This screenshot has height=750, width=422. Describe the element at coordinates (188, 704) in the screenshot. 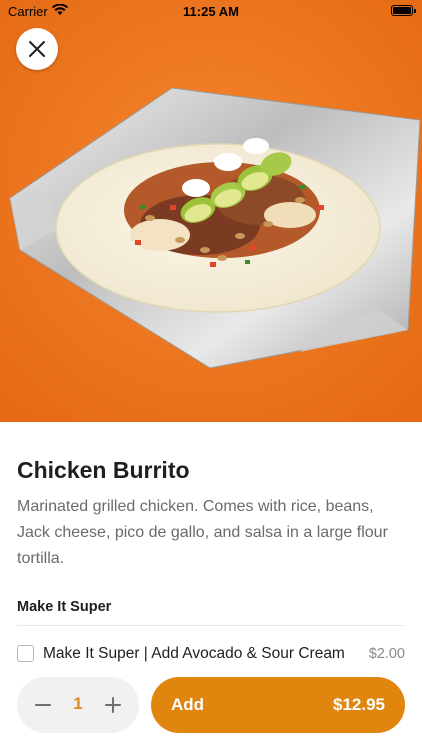

I see `add-button-label: Add` at that location.